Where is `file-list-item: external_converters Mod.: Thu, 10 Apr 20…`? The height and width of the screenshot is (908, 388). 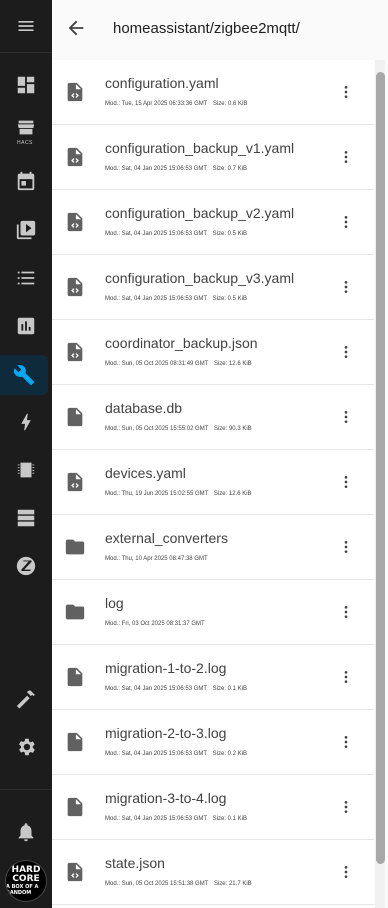 file-list-item: external_converters Mod.: Thu, 10 Apr 20… is located at coordinates (213, 547).